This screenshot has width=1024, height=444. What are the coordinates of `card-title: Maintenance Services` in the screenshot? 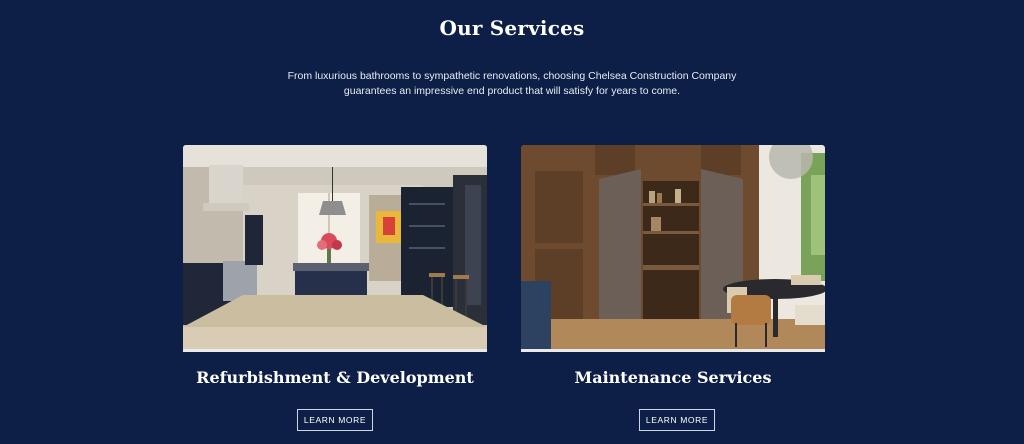 It's located at (673, 377).